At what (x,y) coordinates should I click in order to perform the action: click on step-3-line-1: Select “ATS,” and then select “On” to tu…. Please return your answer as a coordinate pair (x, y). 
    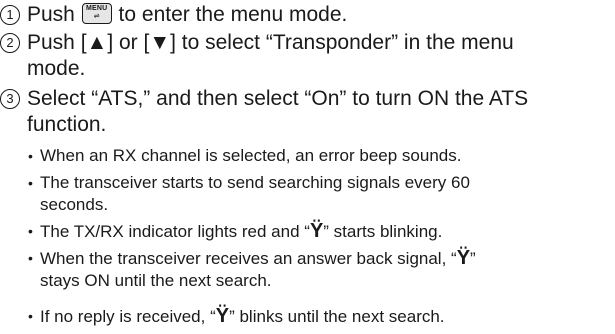
    Looking at the image, I should click on (278, 98).